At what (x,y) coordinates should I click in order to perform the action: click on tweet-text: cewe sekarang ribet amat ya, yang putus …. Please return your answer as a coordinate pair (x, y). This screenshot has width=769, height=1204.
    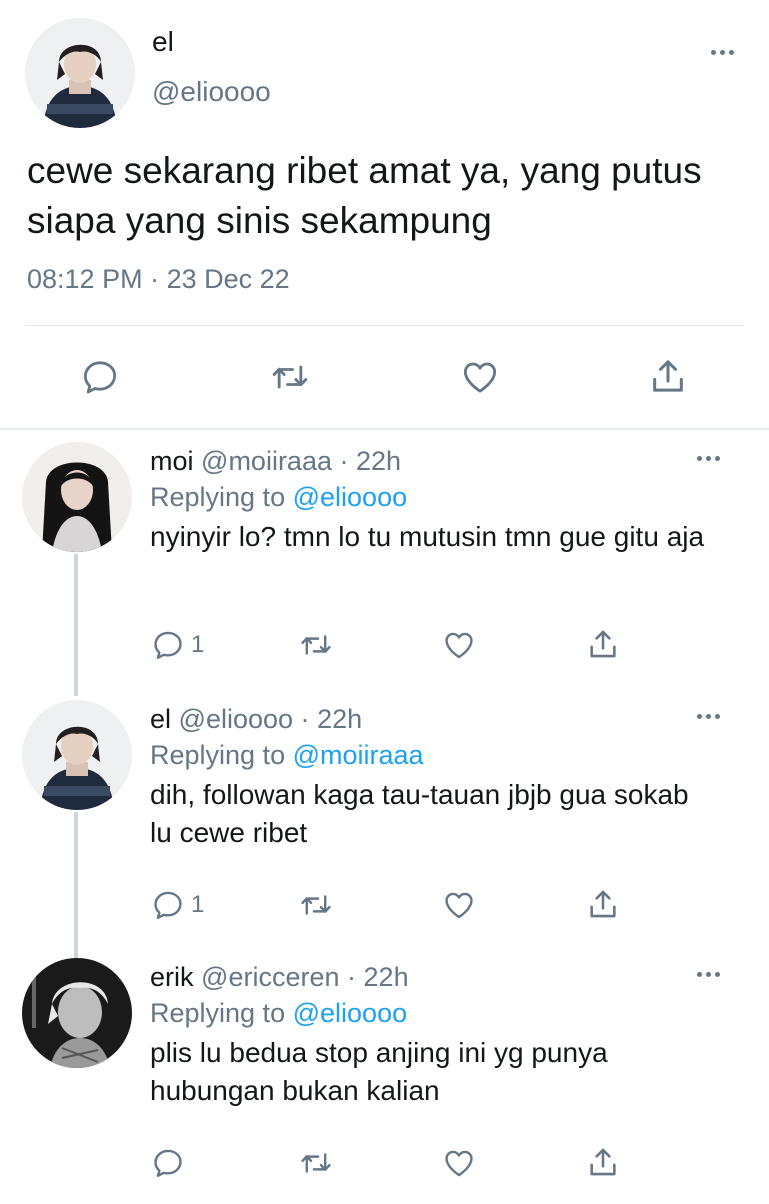
    Looking at the image, I should click on (364, 195).